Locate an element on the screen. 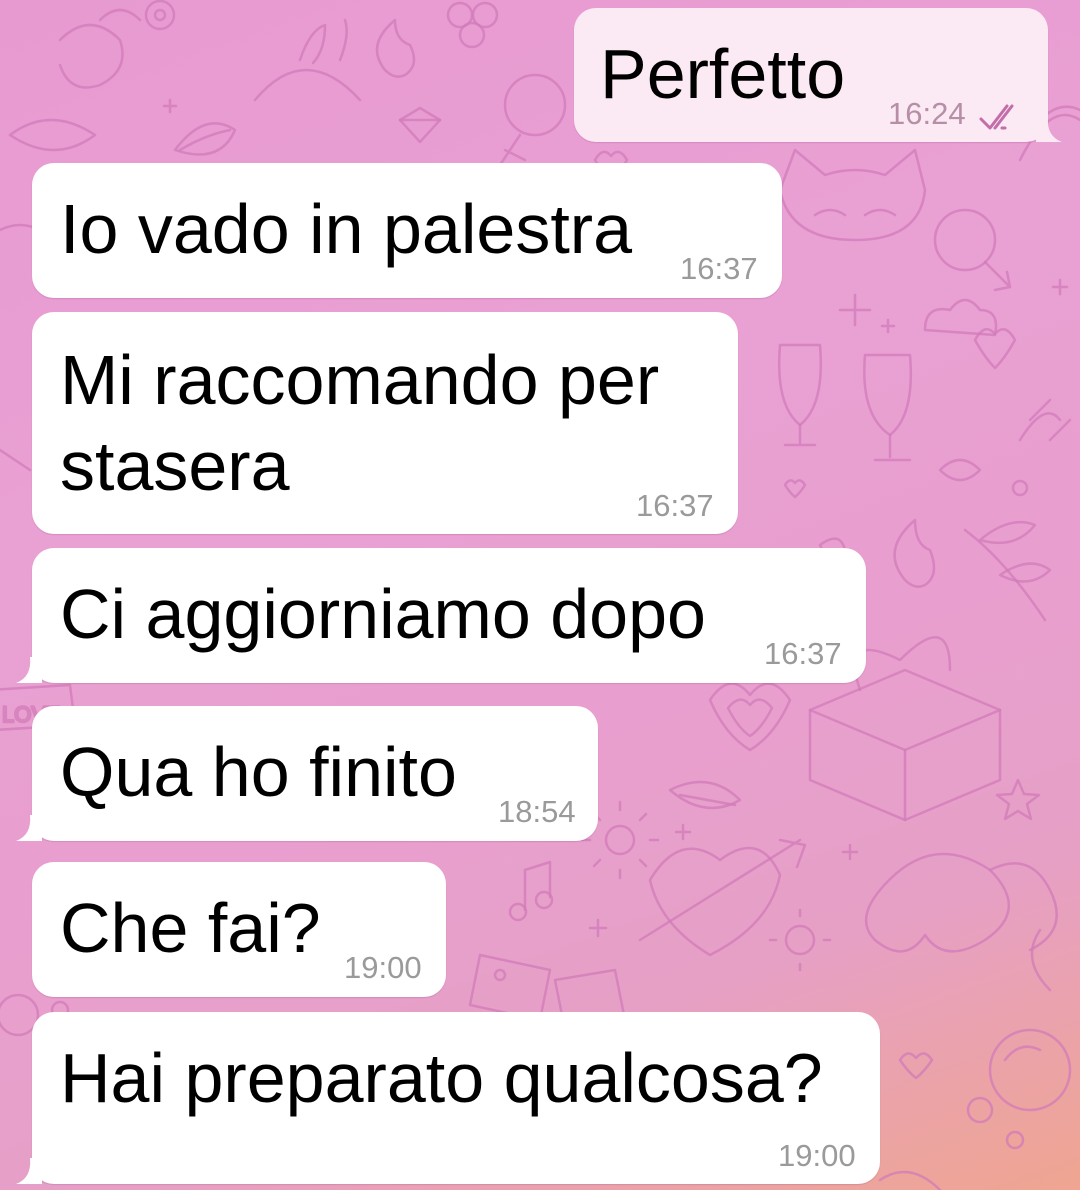 The width and height of the screenshot is (1080, 1190). bubble-tail-outgoing is located at coordinates (1049, 129).